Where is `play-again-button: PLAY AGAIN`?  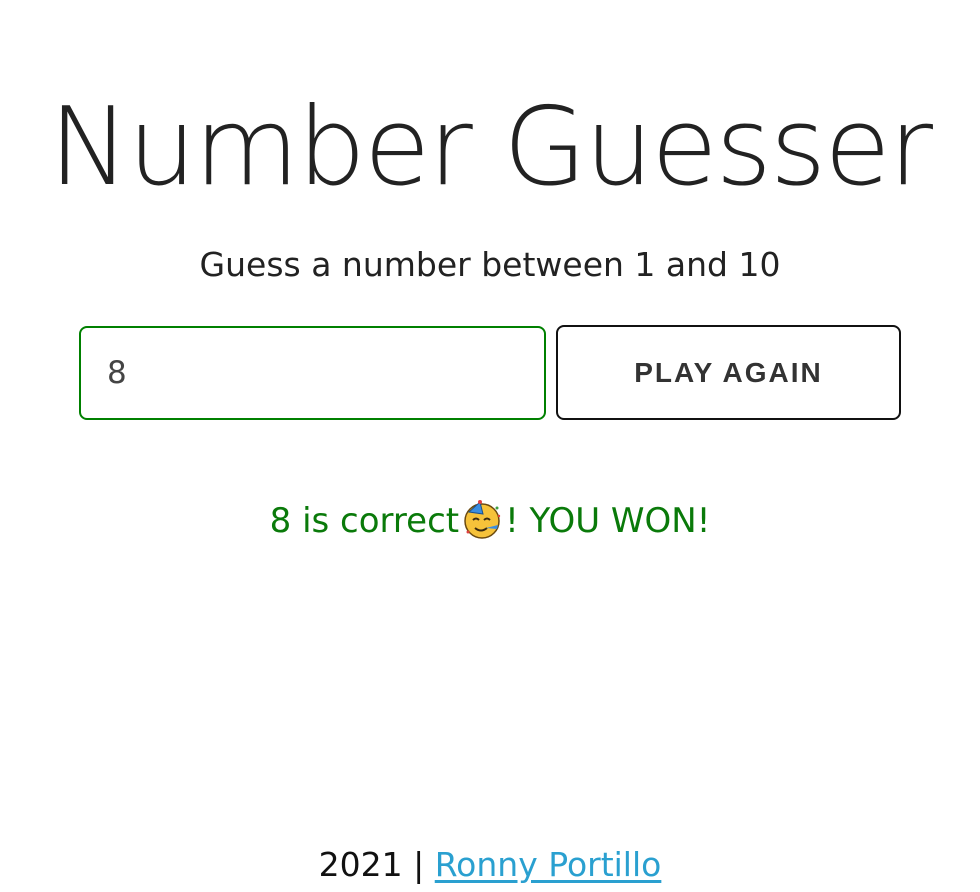
play-again-button: PLAY AGAIN is located at coordinates (728, 372).